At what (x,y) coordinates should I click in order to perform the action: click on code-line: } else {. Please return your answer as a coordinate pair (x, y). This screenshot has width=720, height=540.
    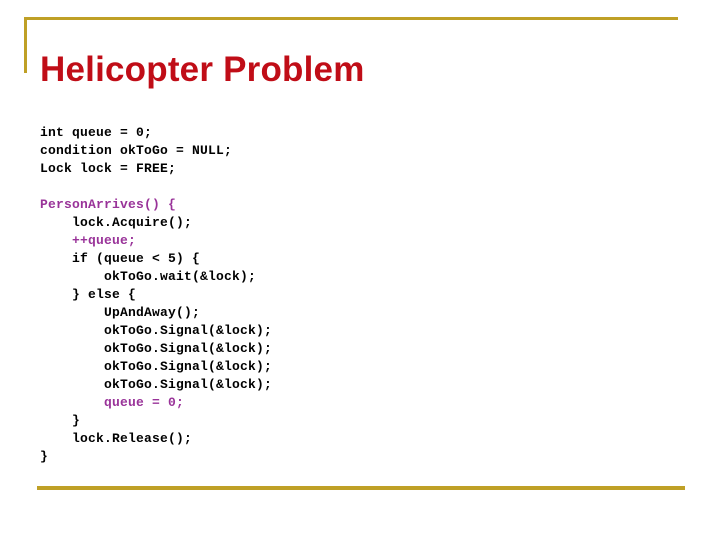
    Looking at the image, I should click on (88, 294).